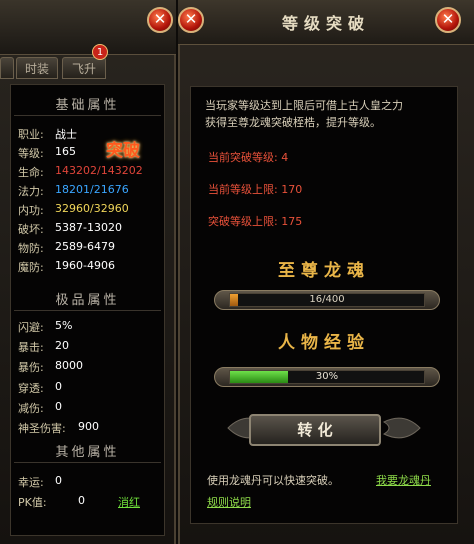 The height and width of the screenshot is (544, 474). What do you see at coordinates (31, 408) in the screenshot?
I see `attribute-label: 减伤:` at bounding box center [31, 408].